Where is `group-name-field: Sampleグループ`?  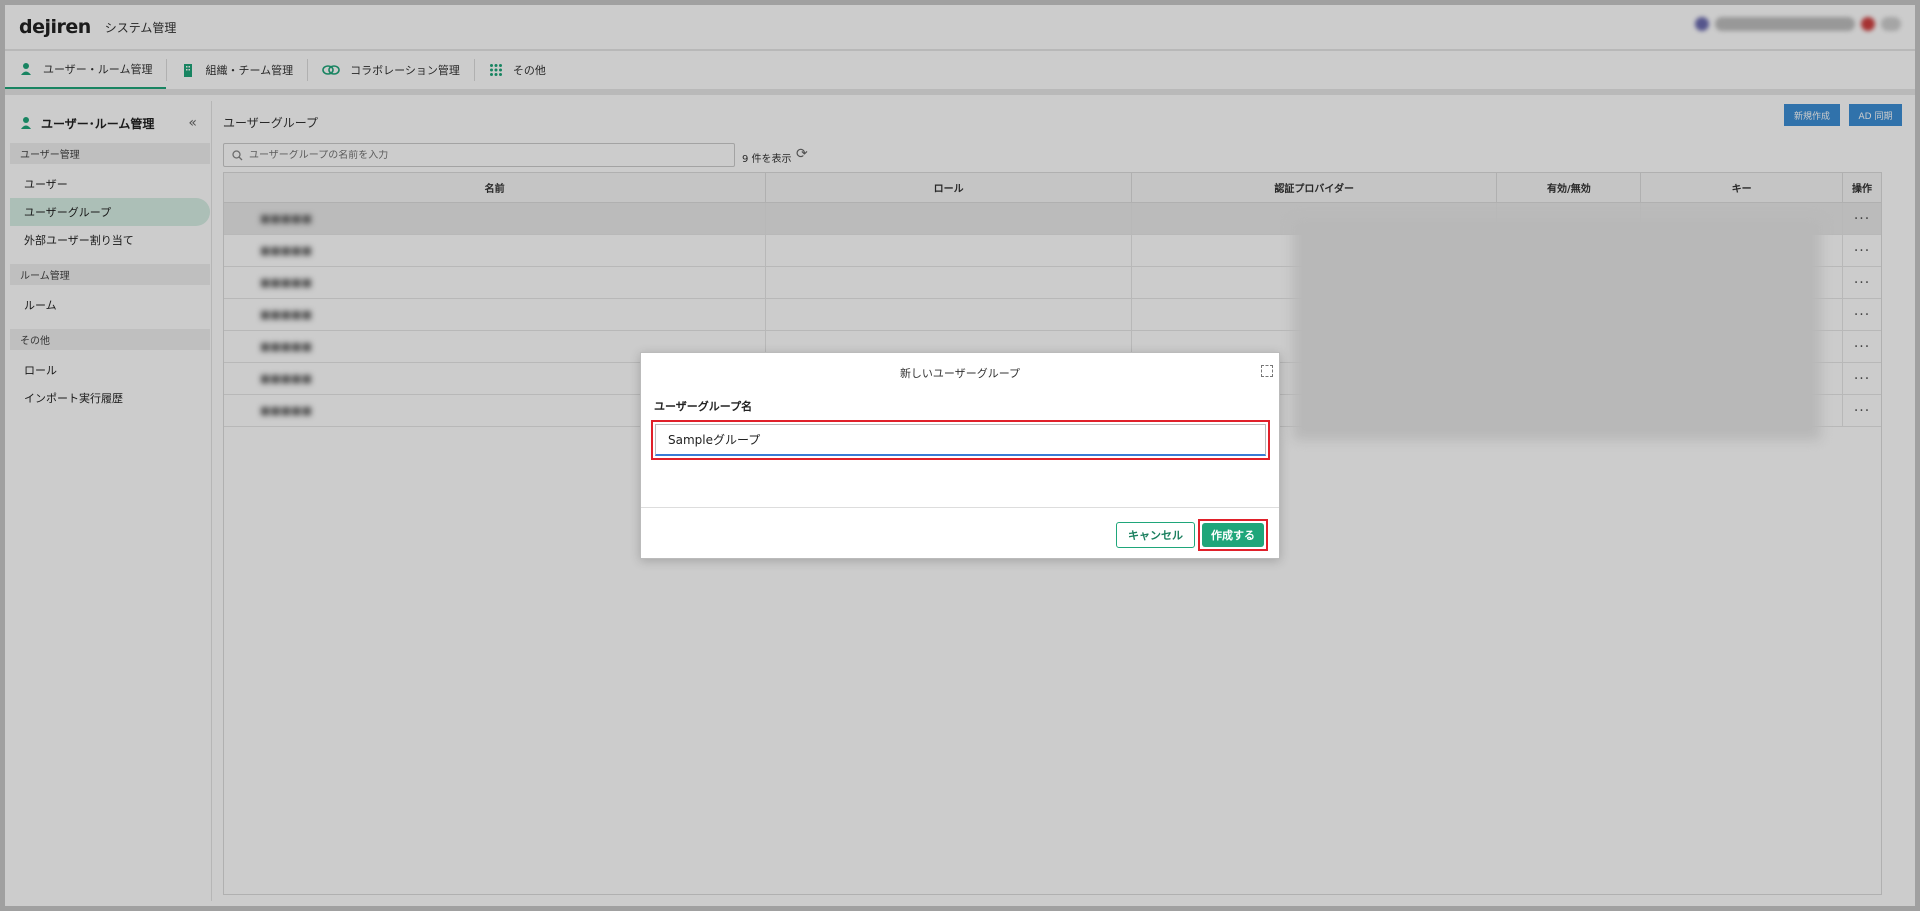
group-name-field: Sampleグループ is located at coordinates (960, 440).